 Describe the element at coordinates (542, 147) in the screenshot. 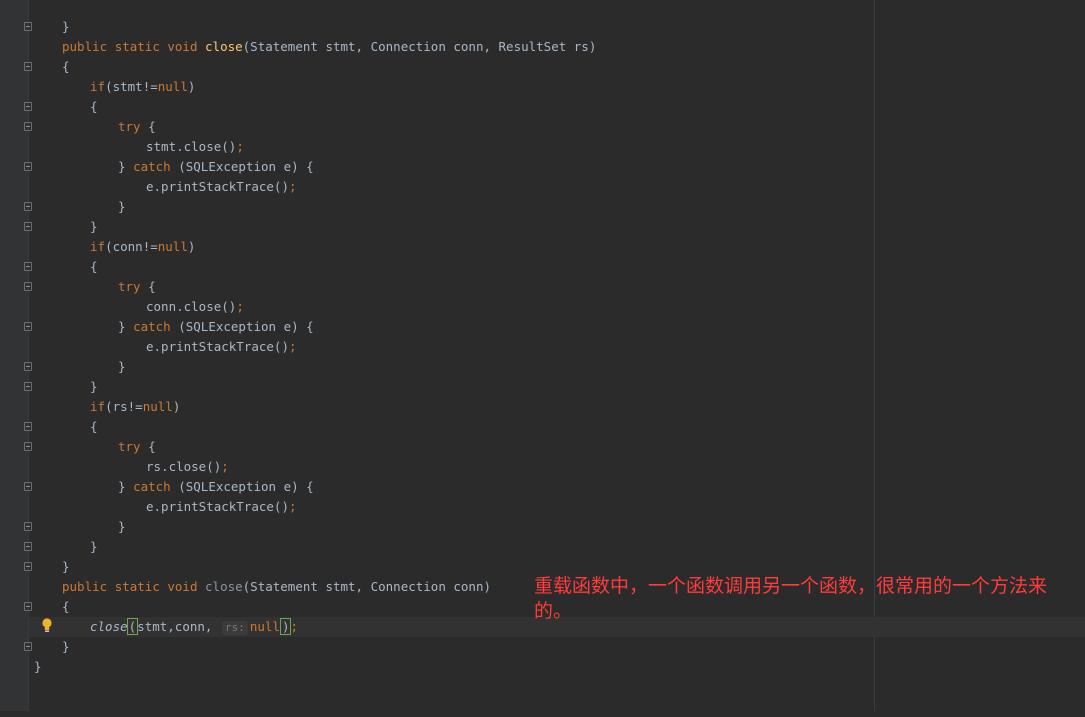

I see `code-line: stmt.close();` at that location.